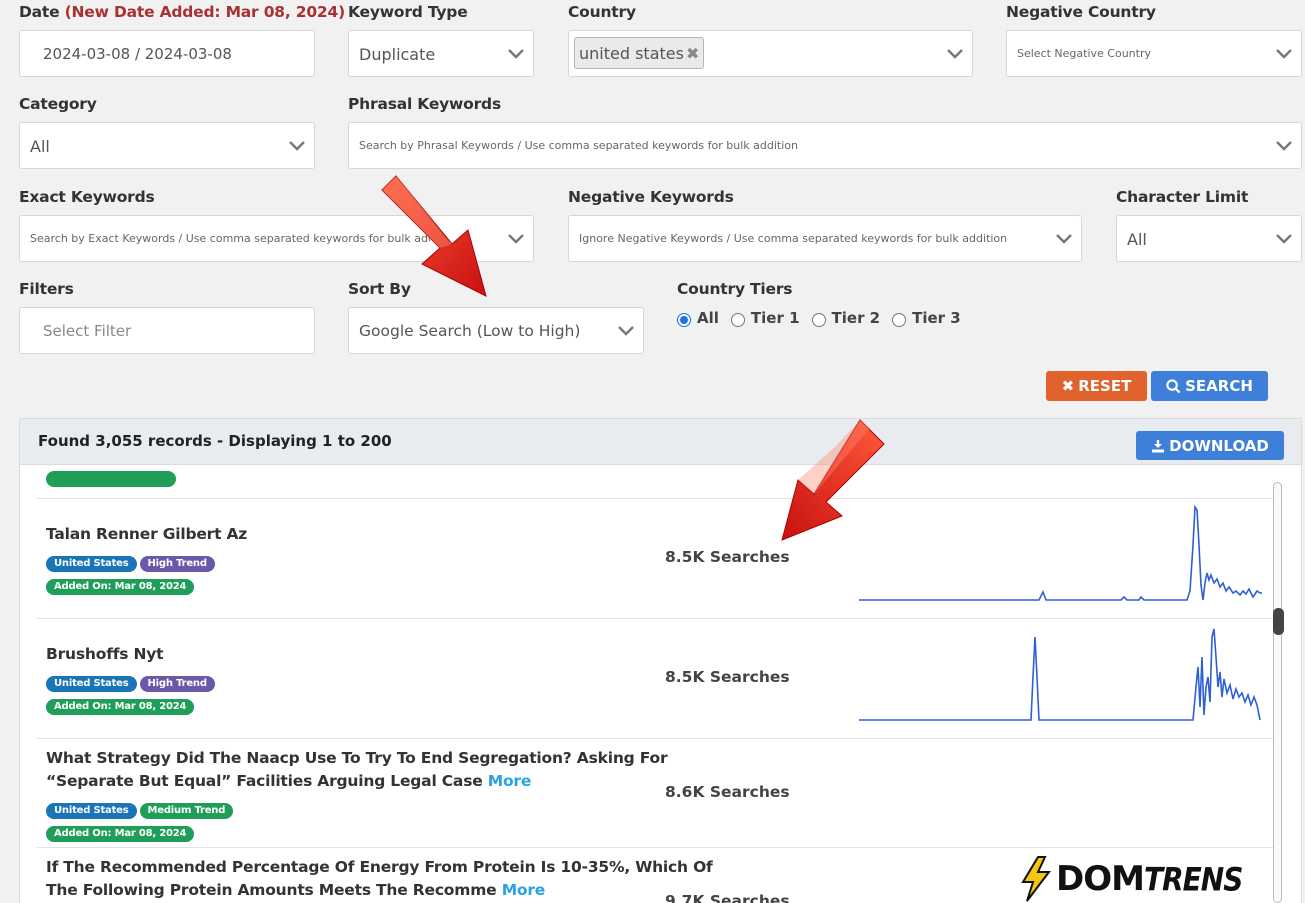 The width and height of the screenshot is (1305, 903). Describe the element at coordinates (408, 12) in the screenshot. I see `keyword-type-label: Keyword Type` at that location.